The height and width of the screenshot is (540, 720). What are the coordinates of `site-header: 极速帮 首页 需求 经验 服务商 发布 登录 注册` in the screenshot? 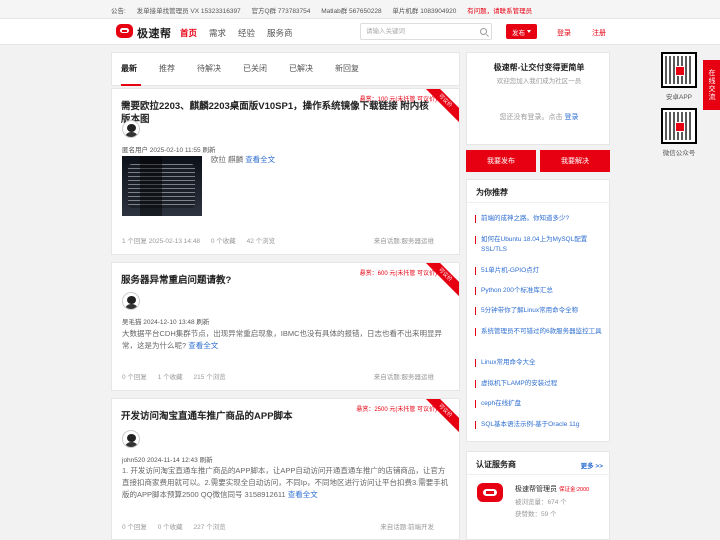 It's located at (360, 32).